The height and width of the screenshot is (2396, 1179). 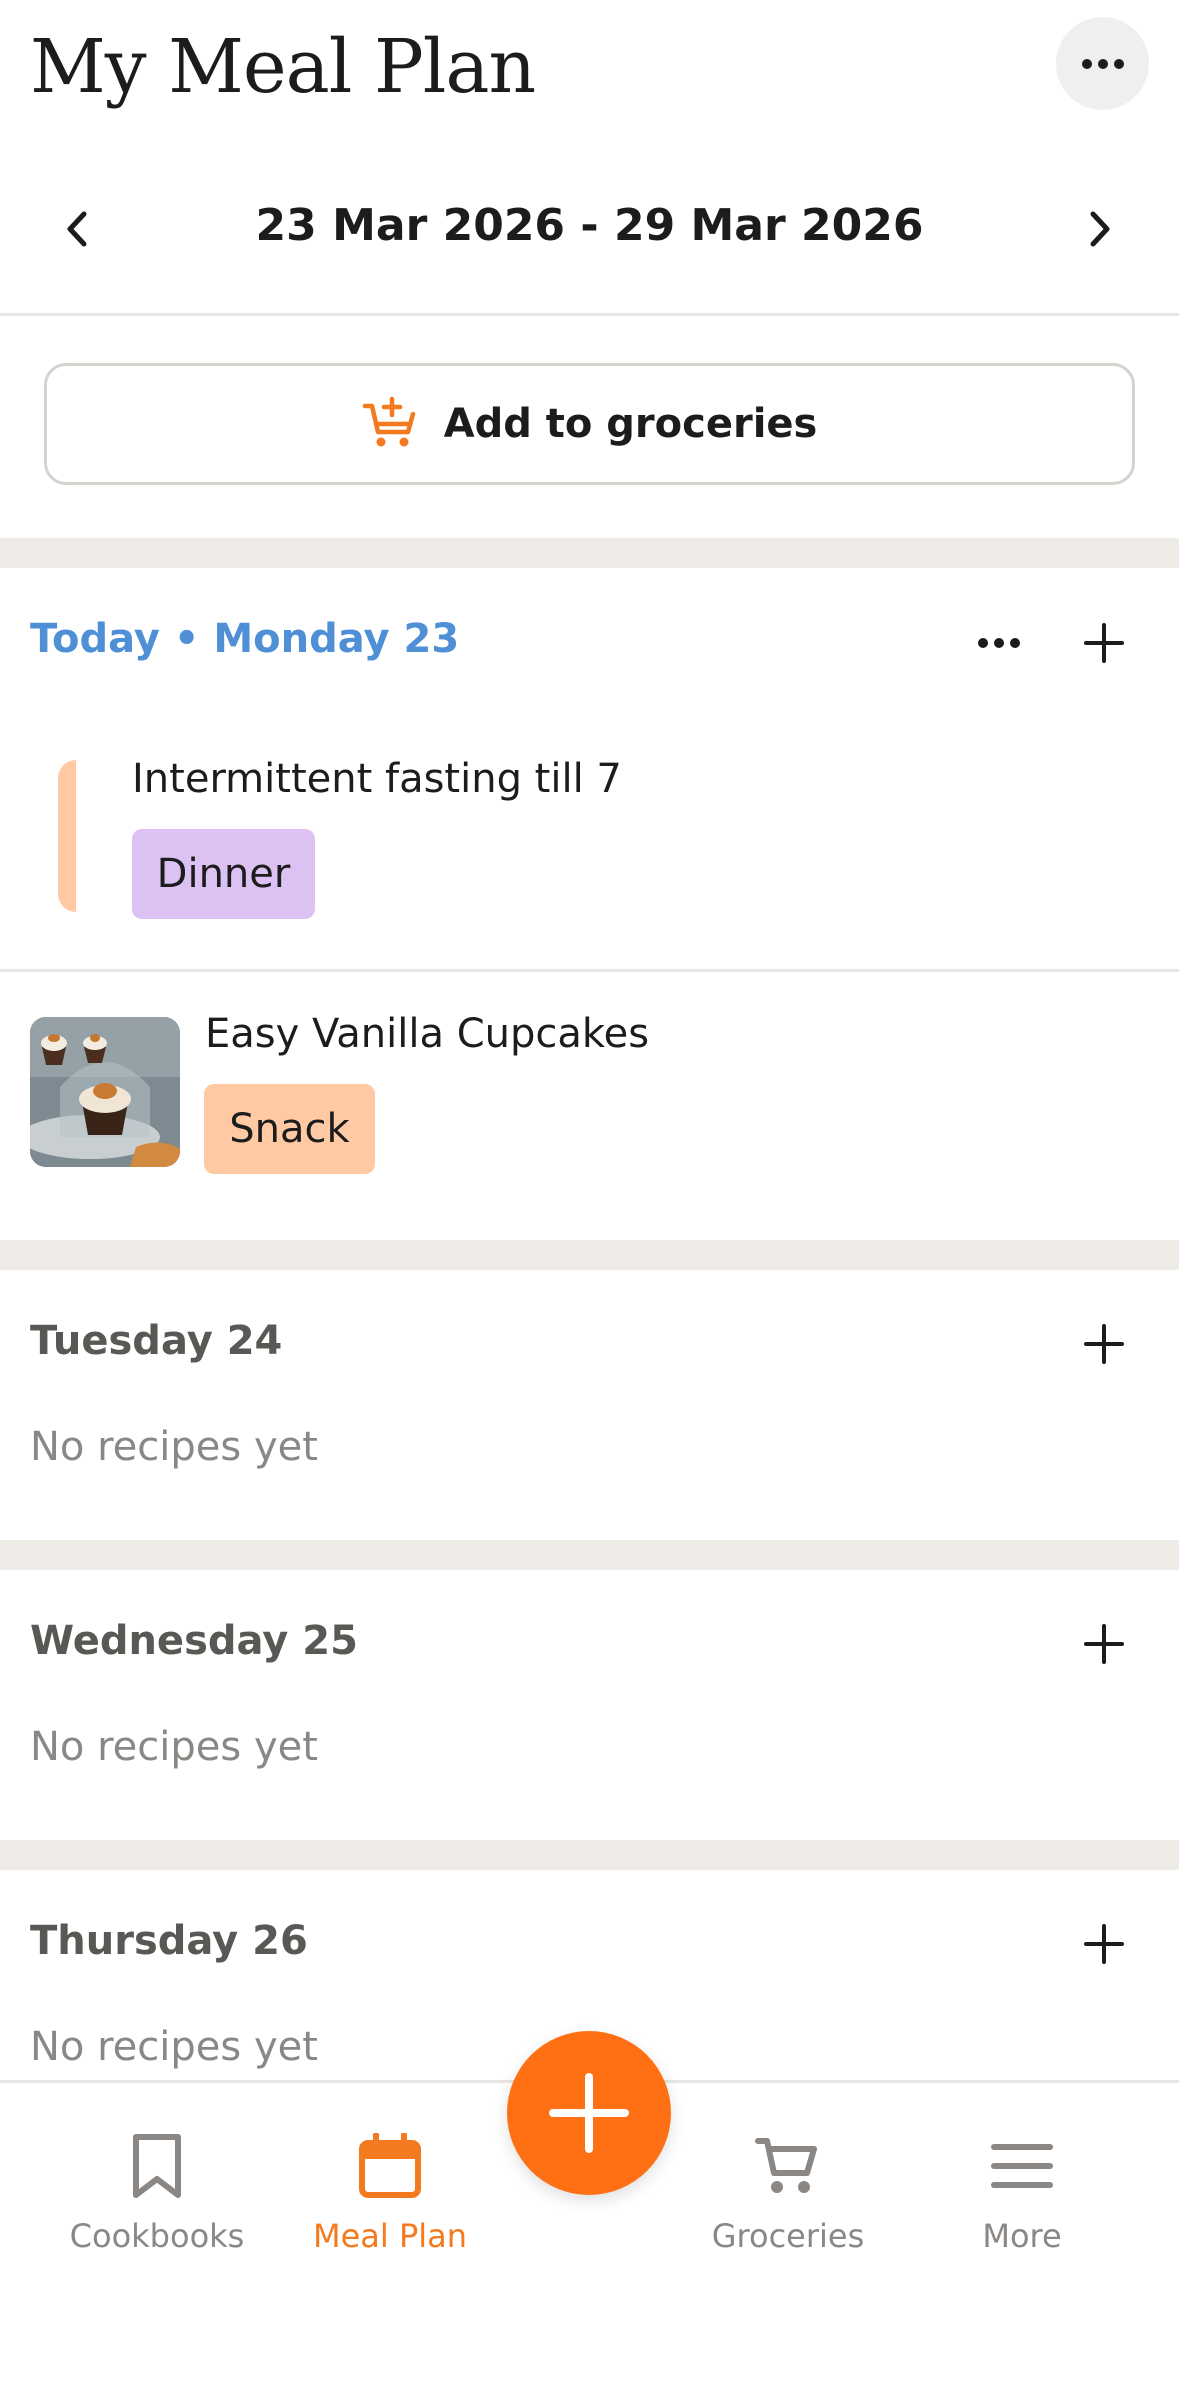 What do you see at coordinates (786, 2165) in the screenshot?
I see `cart-icon` at bounding box center [786, 2165].